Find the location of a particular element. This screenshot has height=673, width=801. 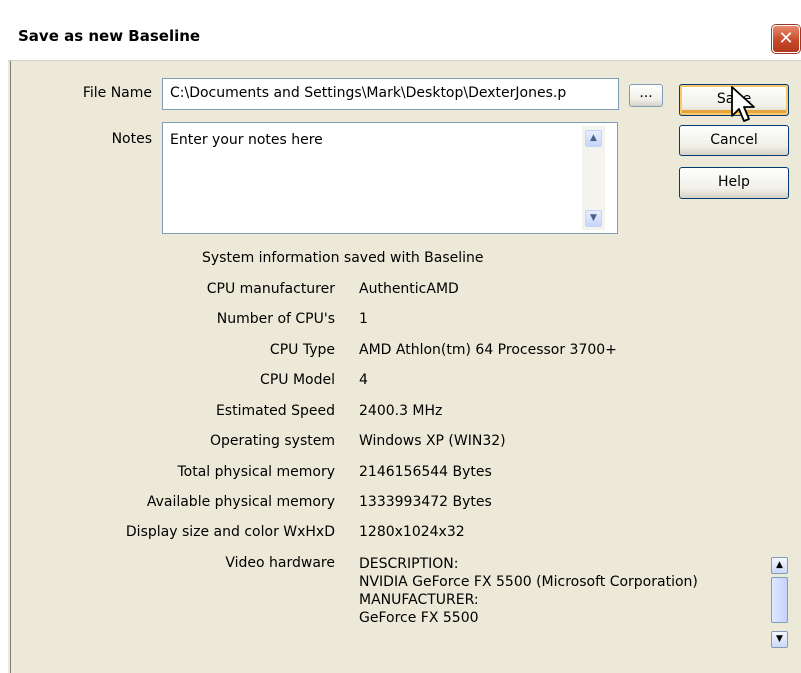

help-button: Help is located at coordinates (734, 183).